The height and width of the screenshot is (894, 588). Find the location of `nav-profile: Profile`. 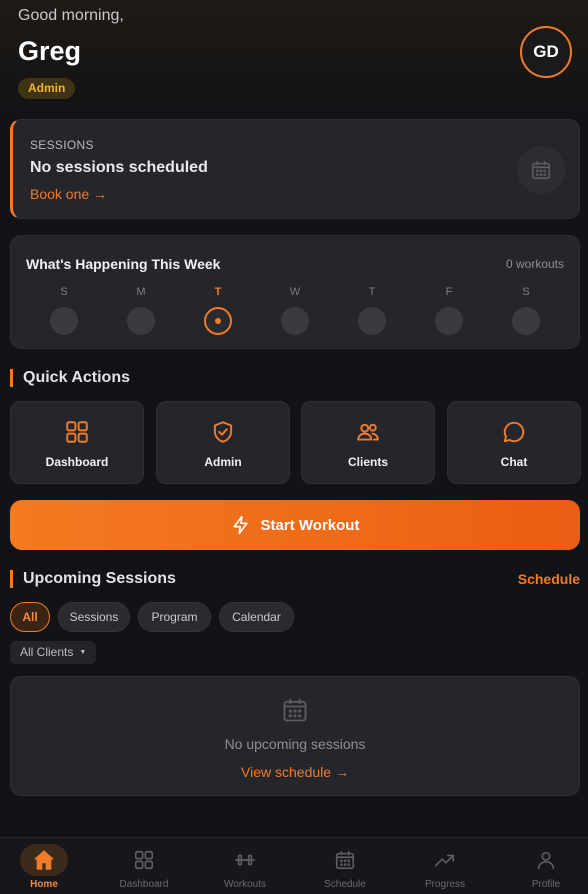

nav-profile: Profile is located at coordinates (542, 866).